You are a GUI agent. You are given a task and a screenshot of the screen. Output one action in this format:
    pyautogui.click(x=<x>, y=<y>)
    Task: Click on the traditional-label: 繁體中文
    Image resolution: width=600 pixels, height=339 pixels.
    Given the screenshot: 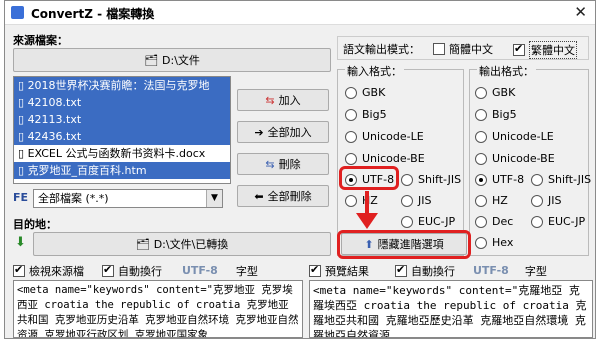 What is the action you would take?
    pyautogui.click(x=553, y=50)
    